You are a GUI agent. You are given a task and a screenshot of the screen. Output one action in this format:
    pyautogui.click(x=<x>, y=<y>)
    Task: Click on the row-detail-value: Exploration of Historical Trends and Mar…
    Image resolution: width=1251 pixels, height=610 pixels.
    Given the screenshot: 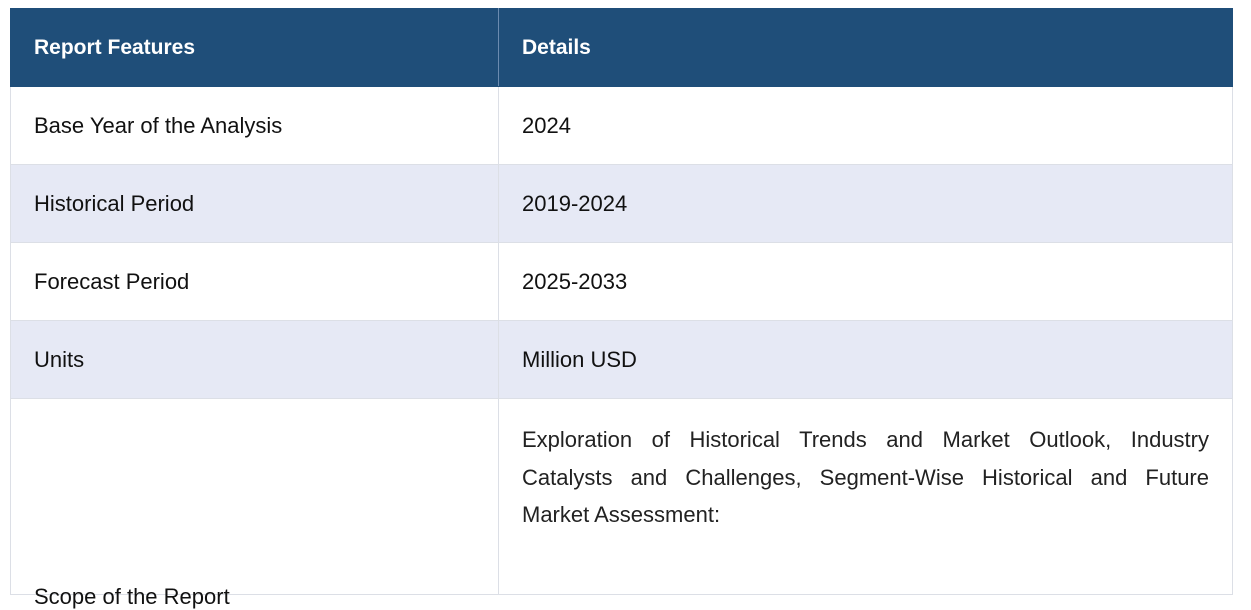 What is the action you would take?
    pyautogui.click(x=865, y=477)
    